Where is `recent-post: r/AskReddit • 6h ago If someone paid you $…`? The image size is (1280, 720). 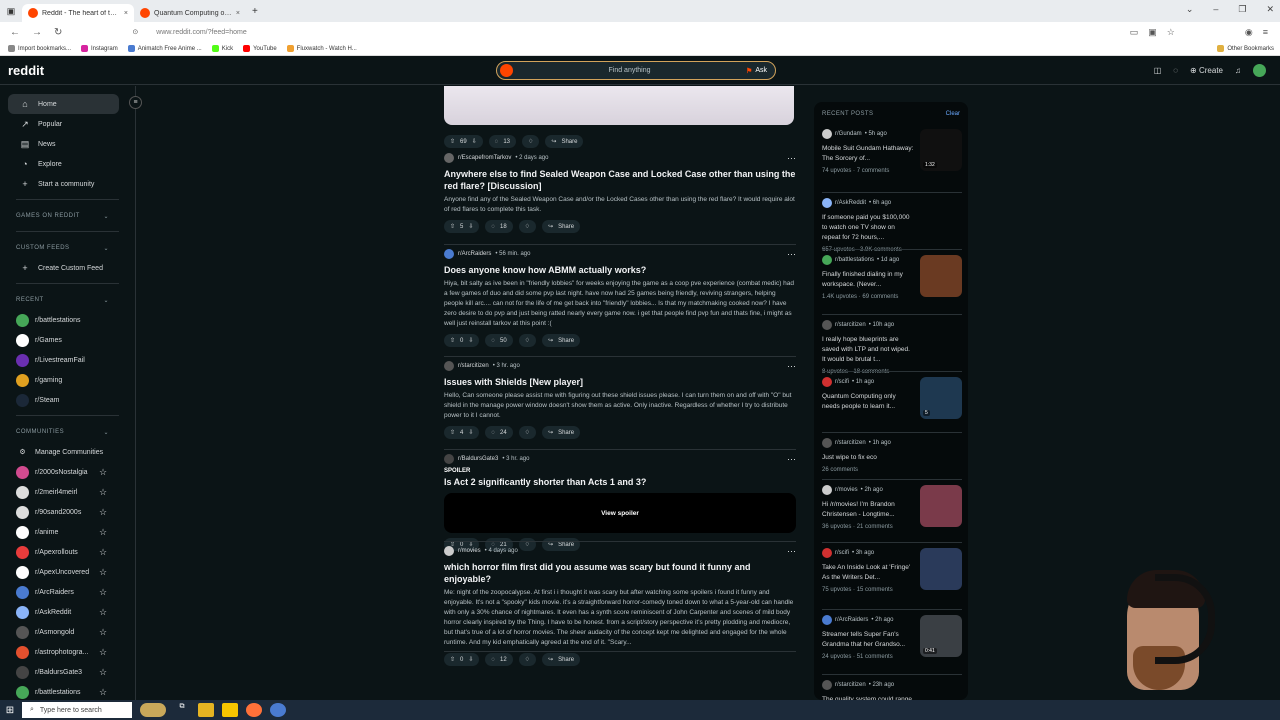
recent-post: r/AskReddit • 6h ago If someone paid you $… is located at coordinates (892, 225).